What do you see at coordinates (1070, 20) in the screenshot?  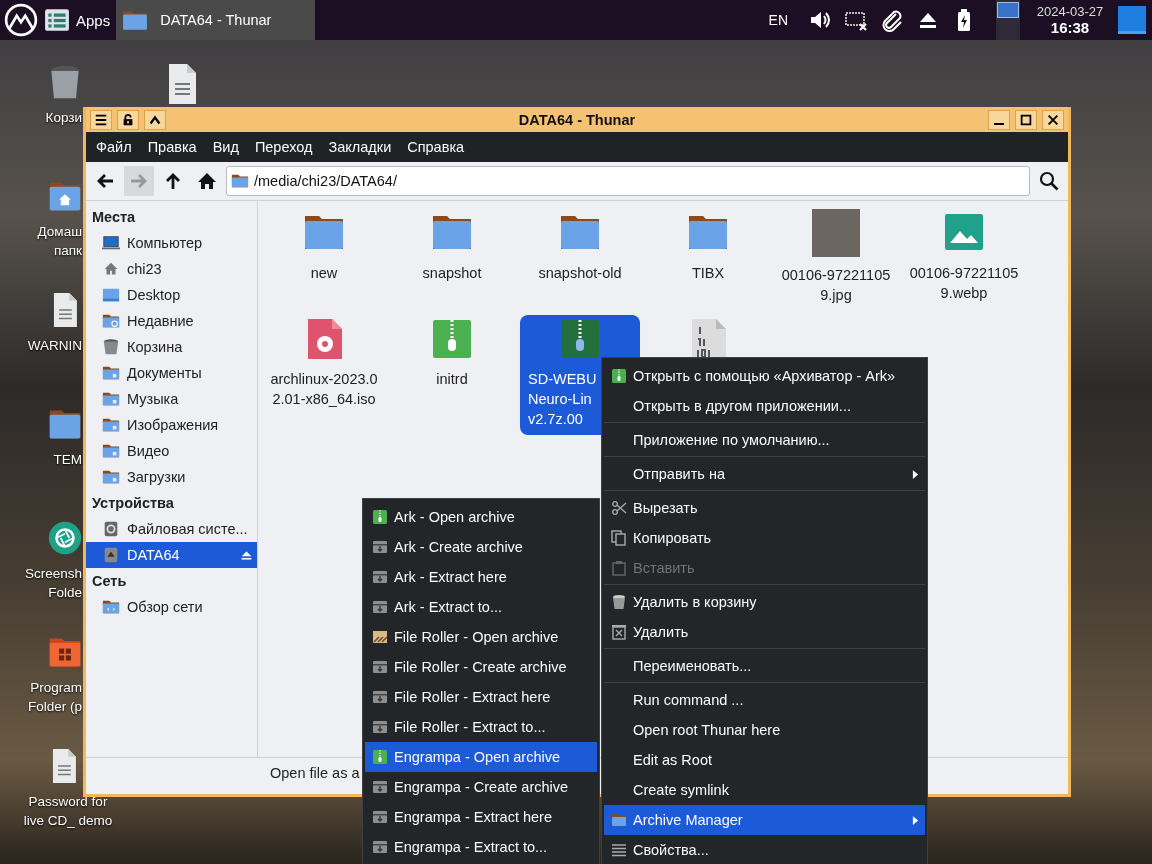 I see `clock: 2024-03-27 16:38` at bounding box center [1070, 20].